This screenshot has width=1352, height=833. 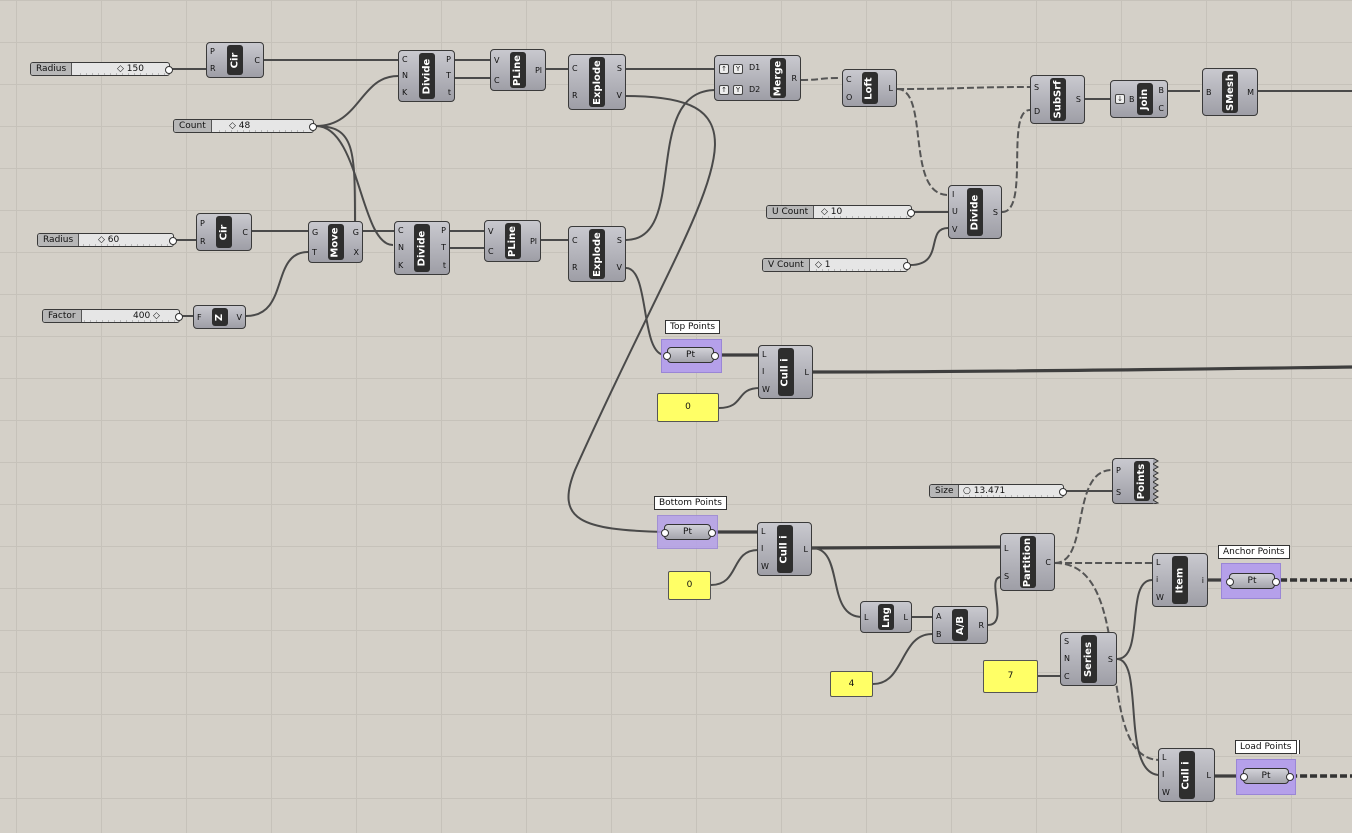 I want to click on radius-slider: Radius ◇ 60, so click(x=107, y=240).